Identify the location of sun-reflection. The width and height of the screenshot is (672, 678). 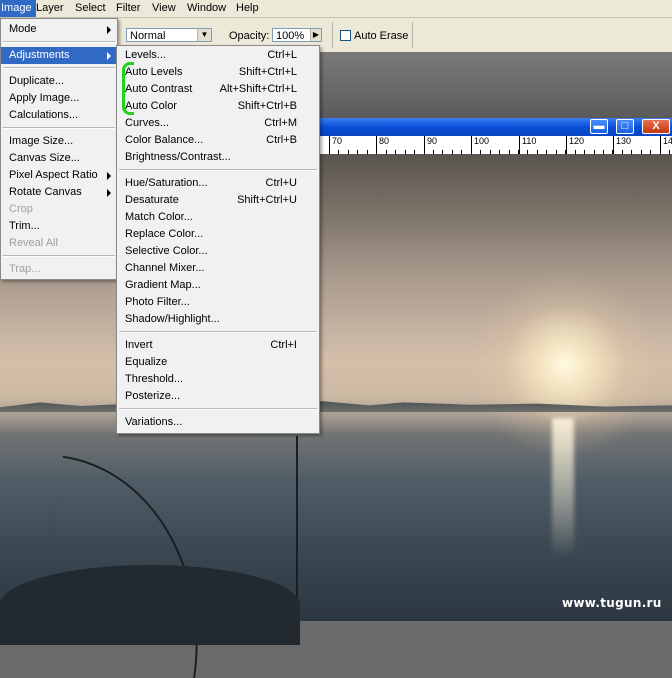
(563, 488).